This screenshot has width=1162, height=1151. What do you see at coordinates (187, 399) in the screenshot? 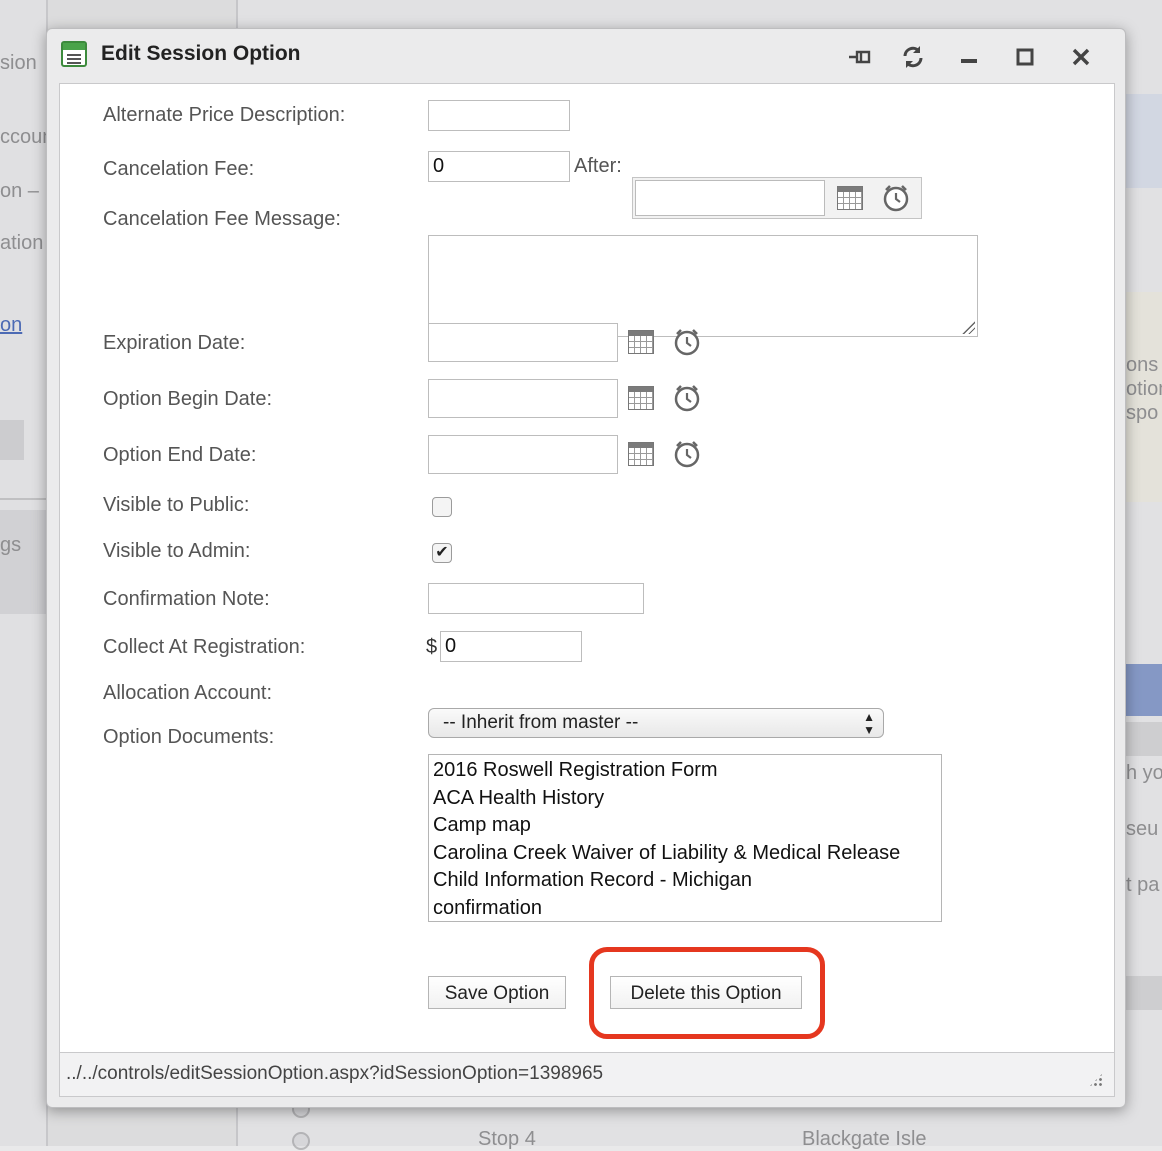
I see `option-begin-date-label: Option Begin Date:` at bounding box center [187, 399].